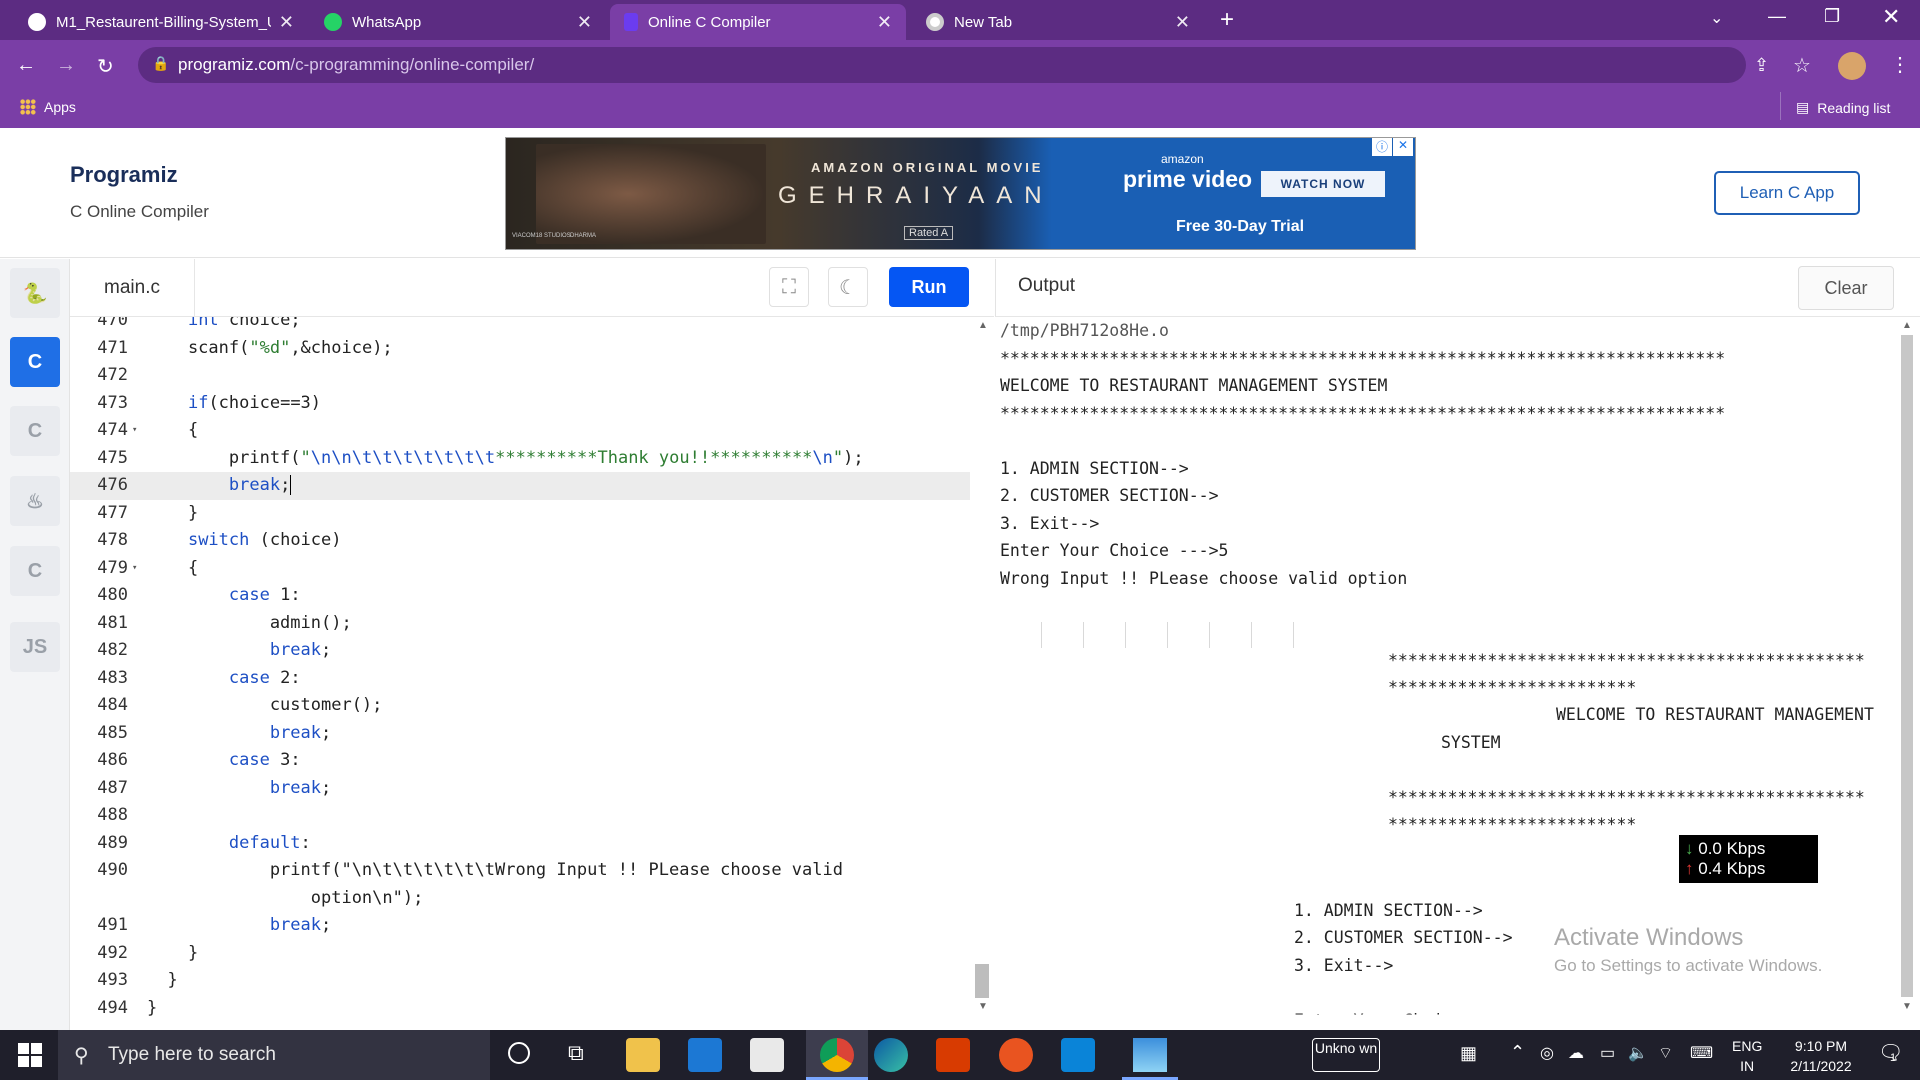 This screenshot has width=1920, height=1080. I want to click on code-line-active: 476 break;, so click(520, 486).